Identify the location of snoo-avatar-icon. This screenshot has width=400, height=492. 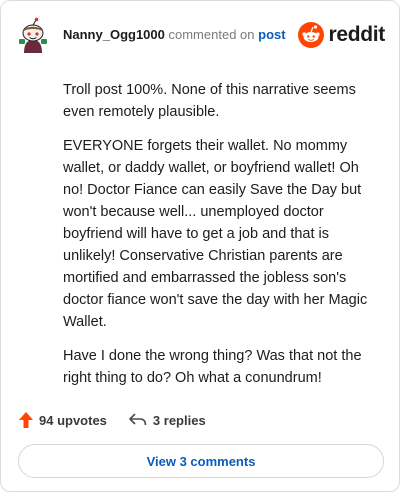
(33, 35).